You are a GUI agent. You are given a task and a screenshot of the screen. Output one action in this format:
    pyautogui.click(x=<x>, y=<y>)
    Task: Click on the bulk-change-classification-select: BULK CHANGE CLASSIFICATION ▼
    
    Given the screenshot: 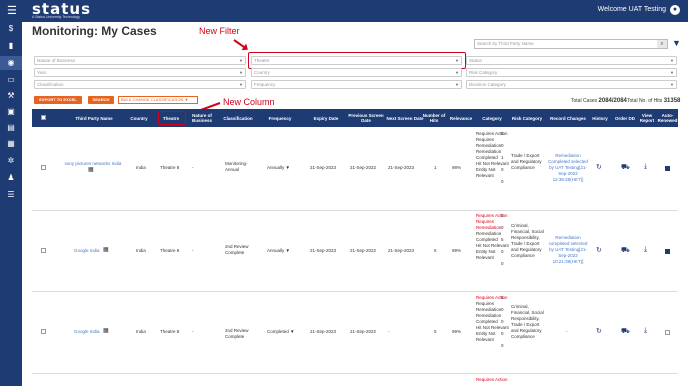 What is the action you would take?
    pyautogui.click(x=158, y=100)
    